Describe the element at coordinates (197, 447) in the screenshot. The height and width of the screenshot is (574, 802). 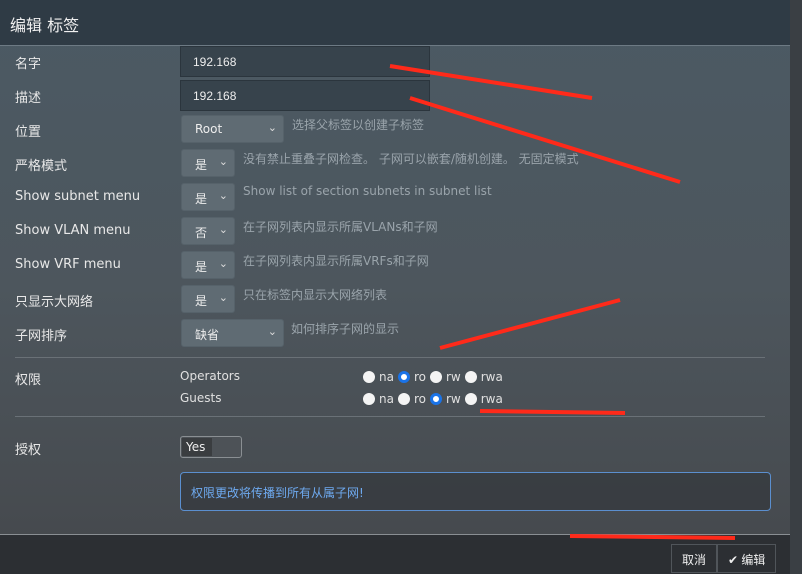
I see `toggle-on-label: Yes` at that location.